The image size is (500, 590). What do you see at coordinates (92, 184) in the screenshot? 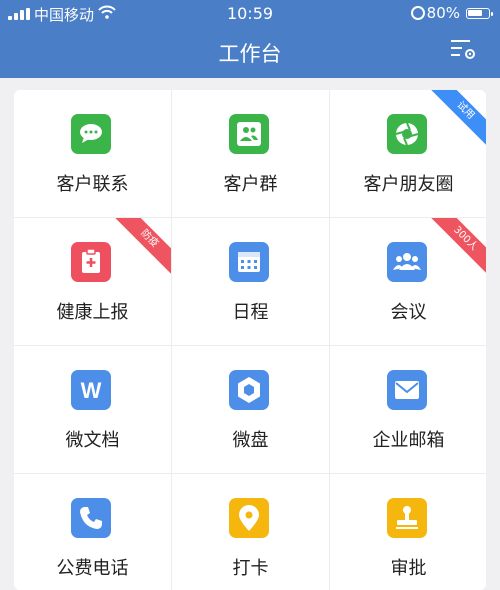
I see `app-label: 客户联系` at bounding box center [92, 184].